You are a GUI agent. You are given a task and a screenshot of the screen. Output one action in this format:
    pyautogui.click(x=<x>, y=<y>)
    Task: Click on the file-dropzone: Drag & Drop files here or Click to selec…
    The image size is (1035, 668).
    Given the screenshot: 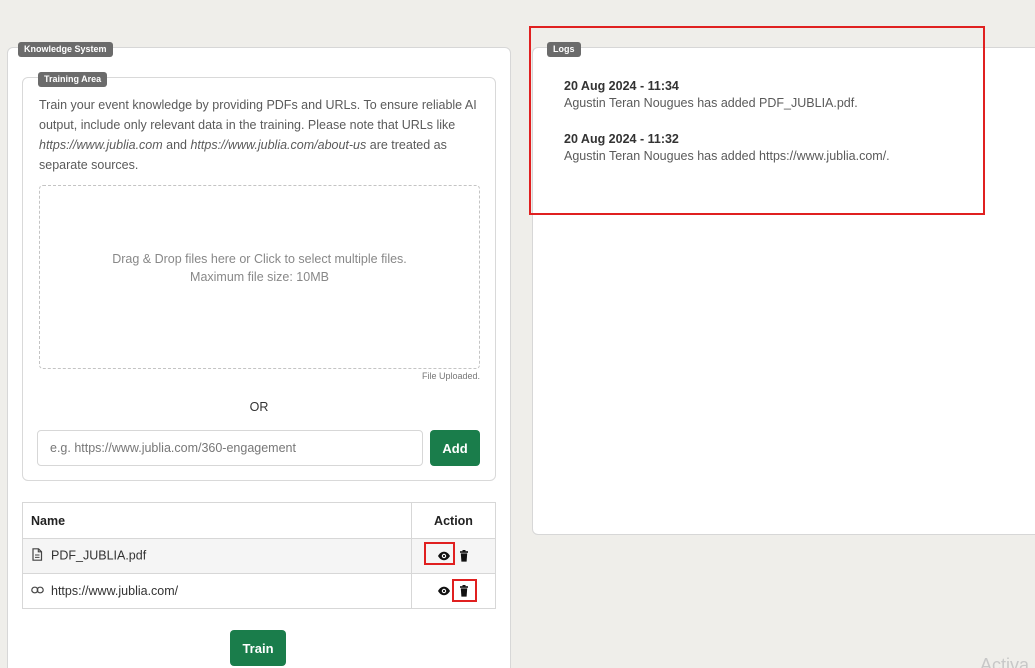 What is the action you would take?
    pyautogui.click(x=259, y=277)
    